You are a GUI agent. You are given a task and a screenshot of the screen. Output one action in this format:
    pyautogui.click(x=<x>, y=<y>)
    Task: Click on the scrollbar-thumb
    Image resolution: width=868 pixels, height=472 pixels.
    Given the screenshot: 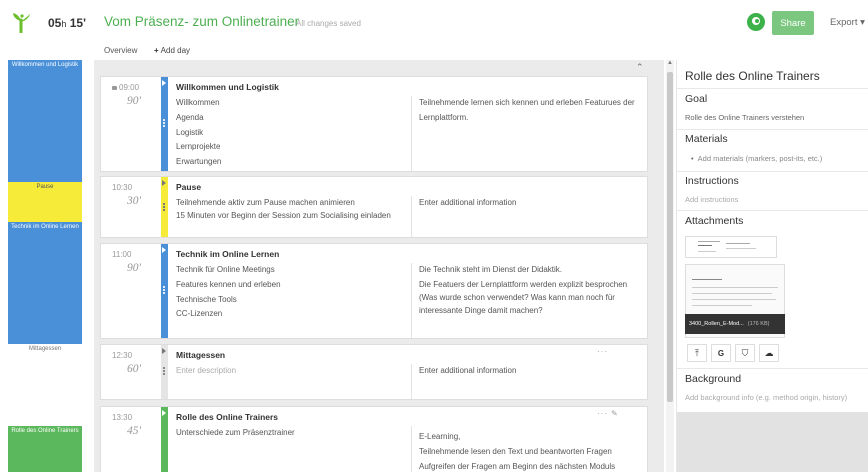 What is the action you would take?
    pyautogui.click(x=670, y=237)
    